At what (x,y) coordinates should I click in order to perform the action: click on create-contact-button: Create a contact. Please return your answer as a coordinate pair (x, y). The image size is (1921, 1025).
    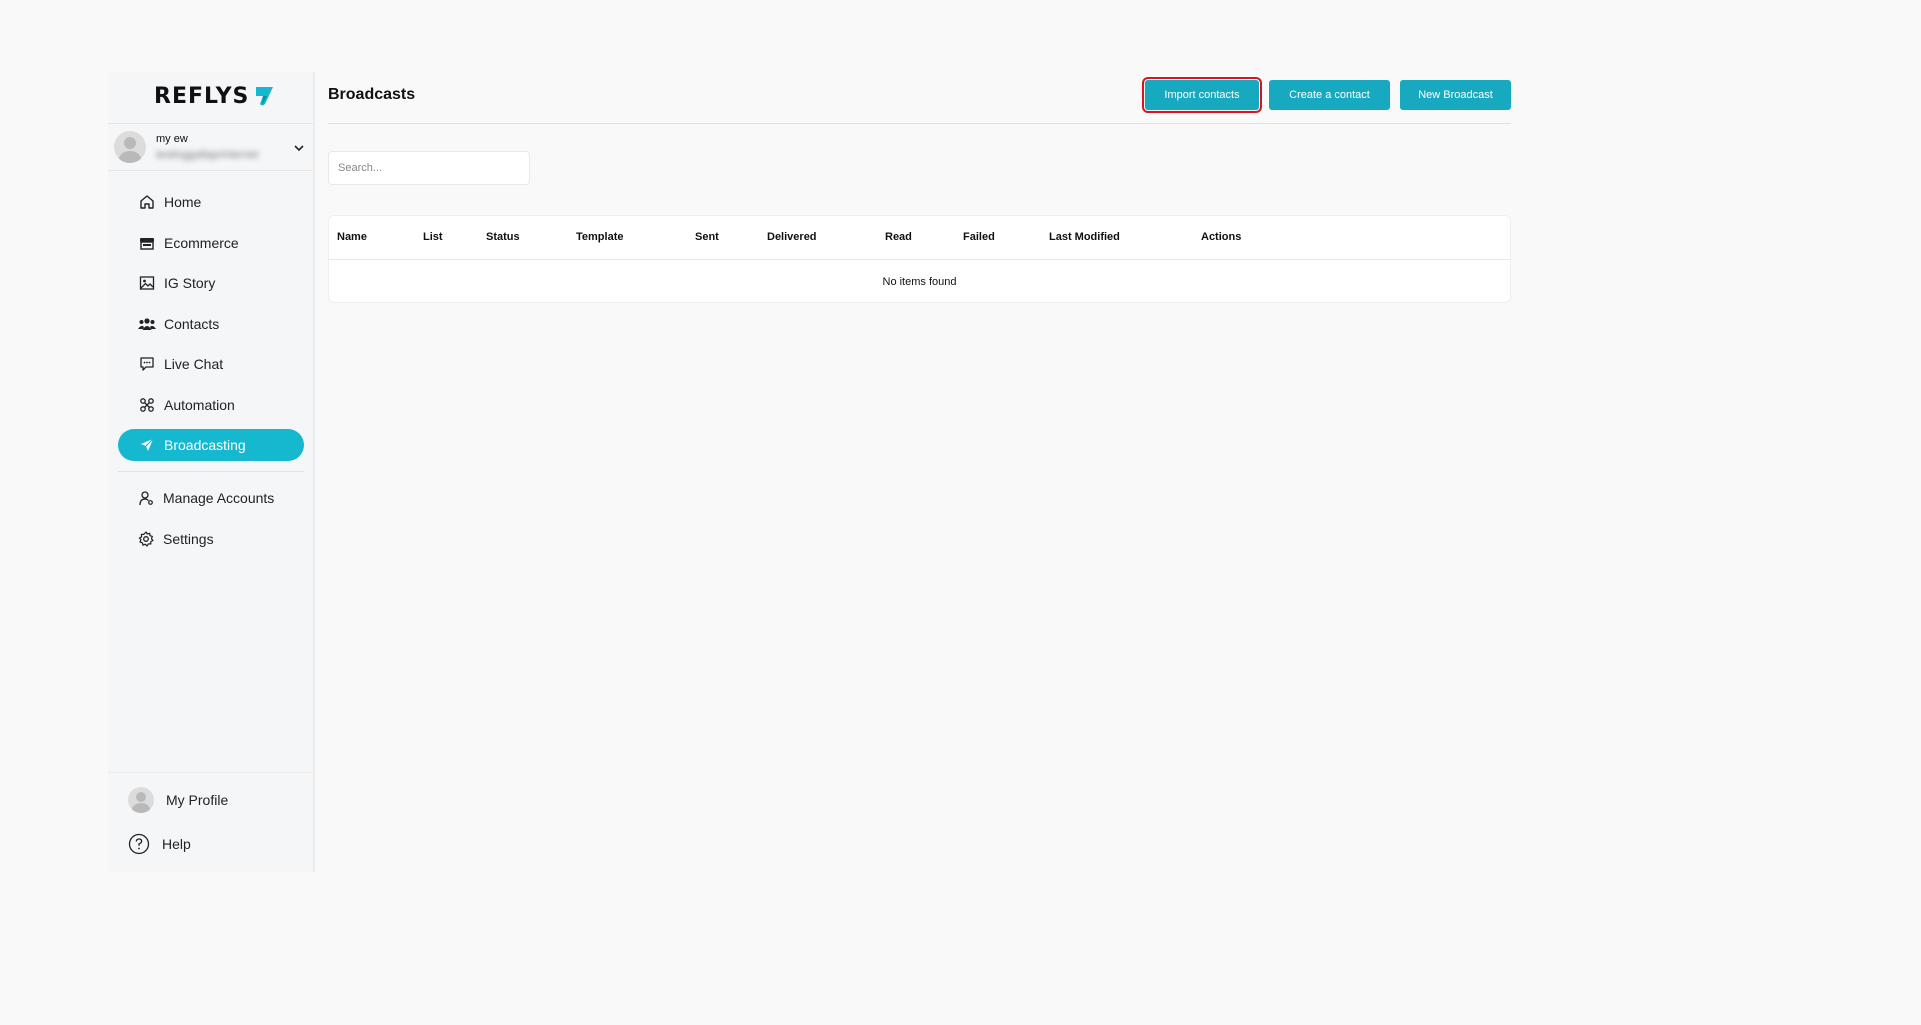
    Looking at the image, I should click on (1329, 95).